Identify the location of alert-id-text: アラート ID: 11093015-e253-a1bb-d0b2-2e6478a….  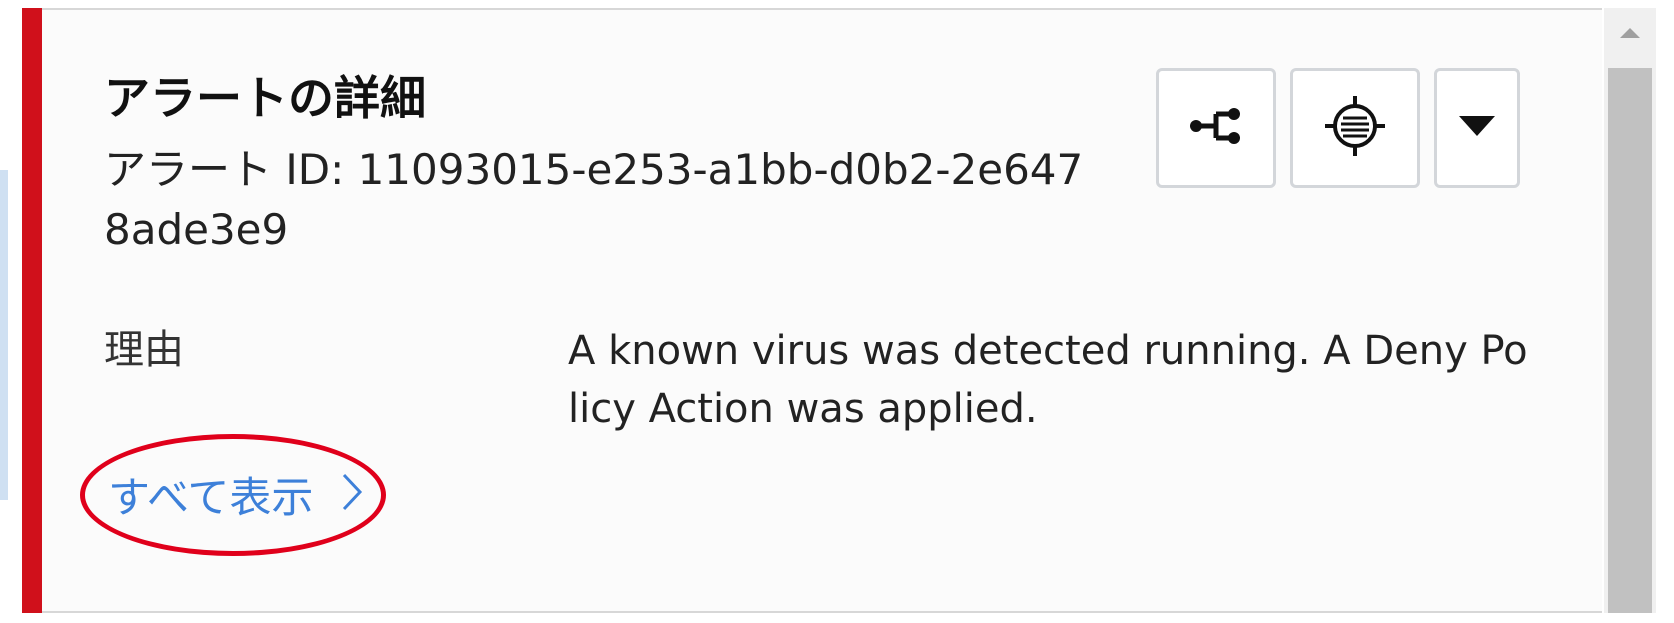
(594, 199).